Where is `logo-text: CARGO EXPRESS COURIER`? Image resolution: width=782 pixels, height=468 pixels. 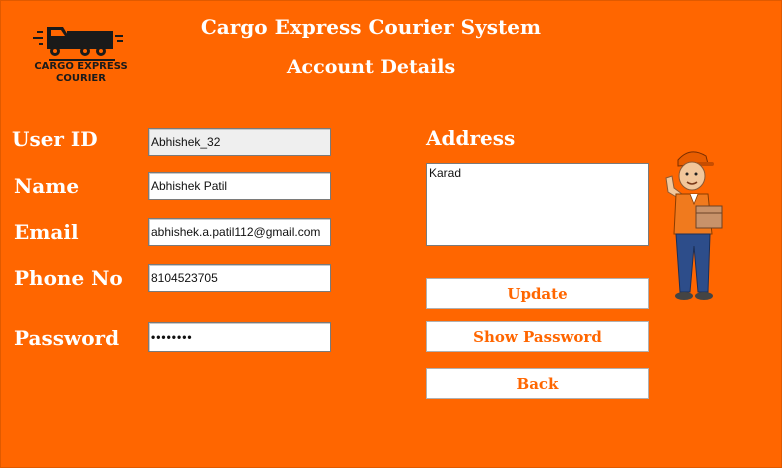
logo-text: CARGO EXPRESS COURIER is located at coordinates (81, 72).